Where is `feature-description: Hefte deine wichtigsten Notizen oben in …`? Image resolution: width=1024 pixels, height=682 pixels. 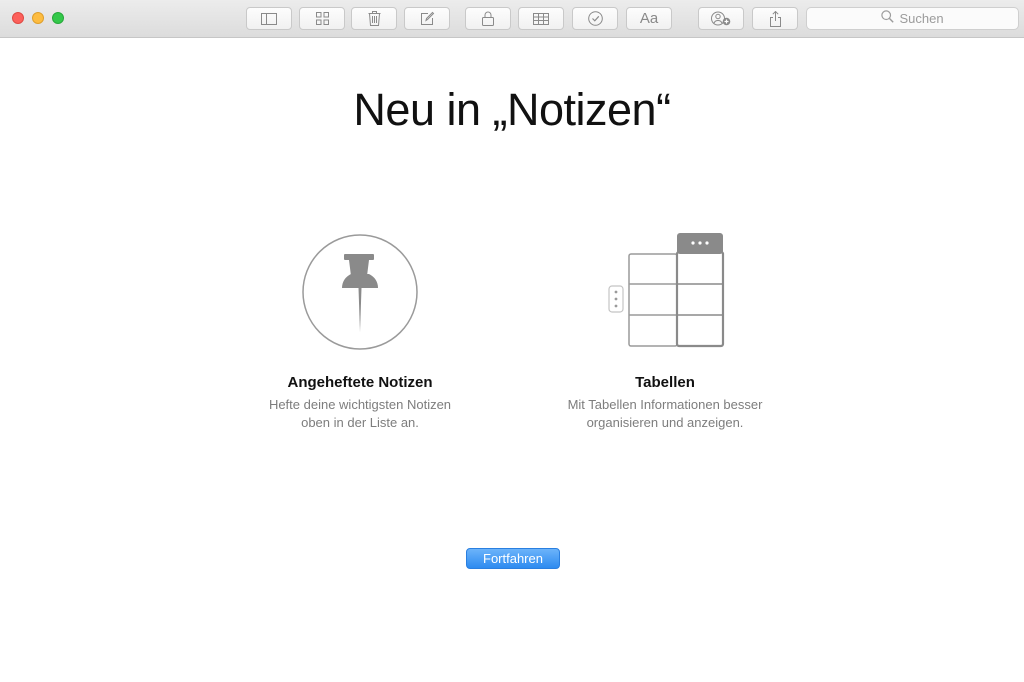
feature-description: Hefte deine wichtigsten Notizen oben in … is located at coordinates (360, 413).